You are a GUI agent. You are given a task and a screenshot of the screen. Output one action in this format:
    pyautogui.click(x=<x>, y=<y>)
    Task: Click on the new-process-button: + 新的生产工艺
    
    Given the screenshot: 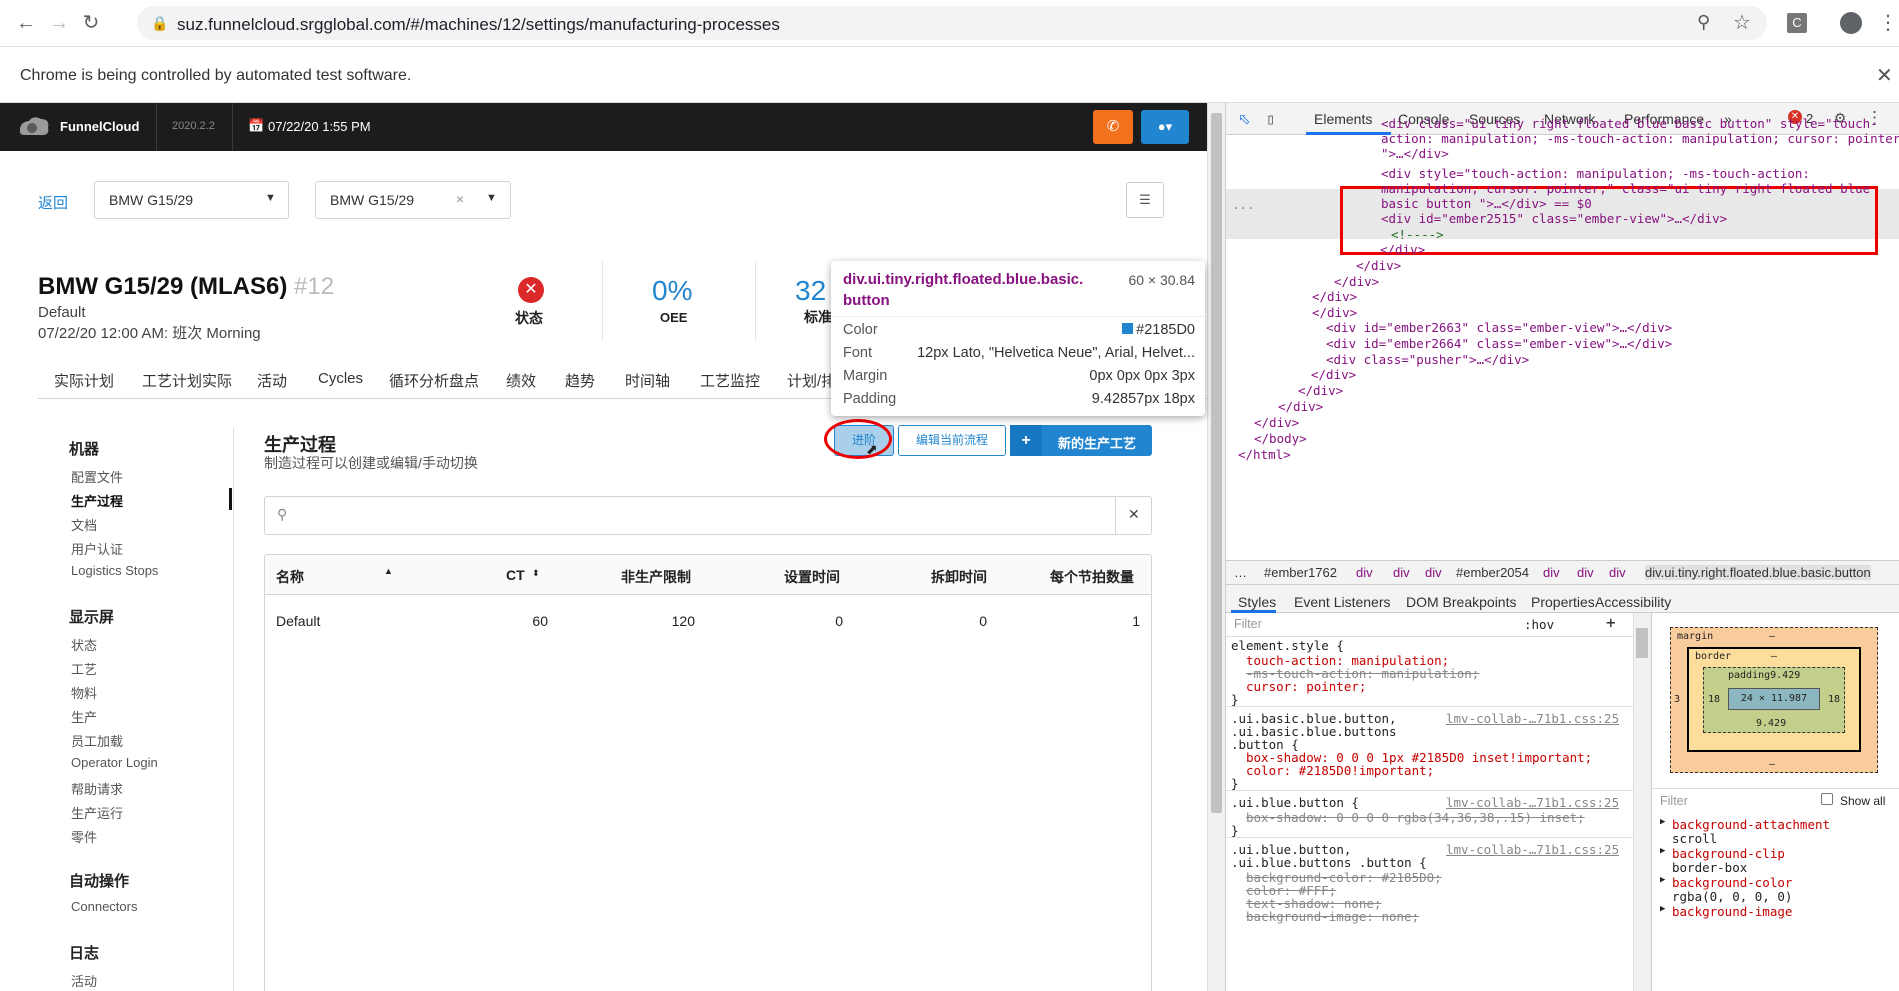 What is the action you would take?
    pyautogui.click(x=1081, y=440)
    